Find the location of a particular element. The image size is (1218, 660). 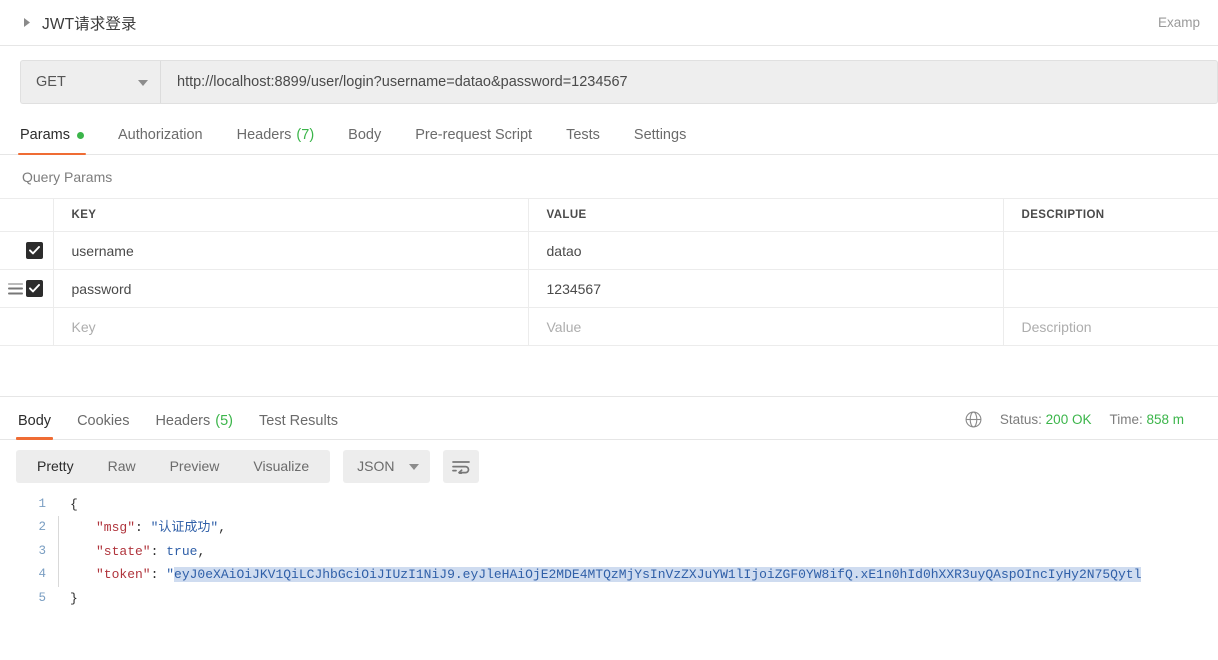

globe-icon is located at coordinates (973, 419).